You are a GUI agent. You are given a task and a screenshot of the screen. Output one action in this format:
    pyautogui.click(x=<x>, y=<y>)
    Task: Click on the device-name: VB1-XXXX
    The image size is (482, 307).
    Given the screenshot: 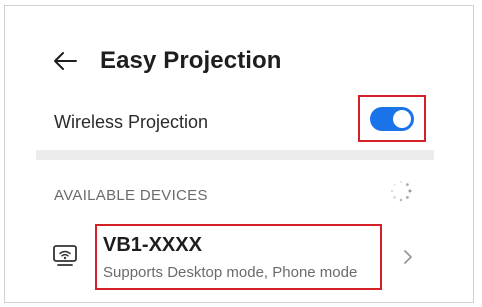 What is the action you would take?
    pyautogui.click(x=152, y=245)
    